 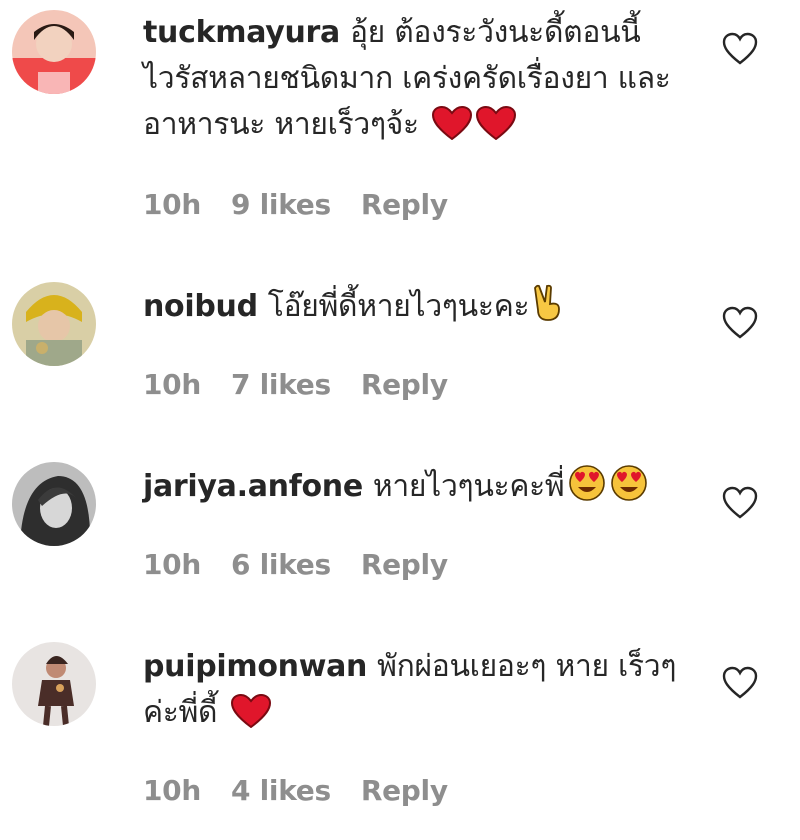 I want to click on comment-likes: 4 likes, so click(x=281, y=790).